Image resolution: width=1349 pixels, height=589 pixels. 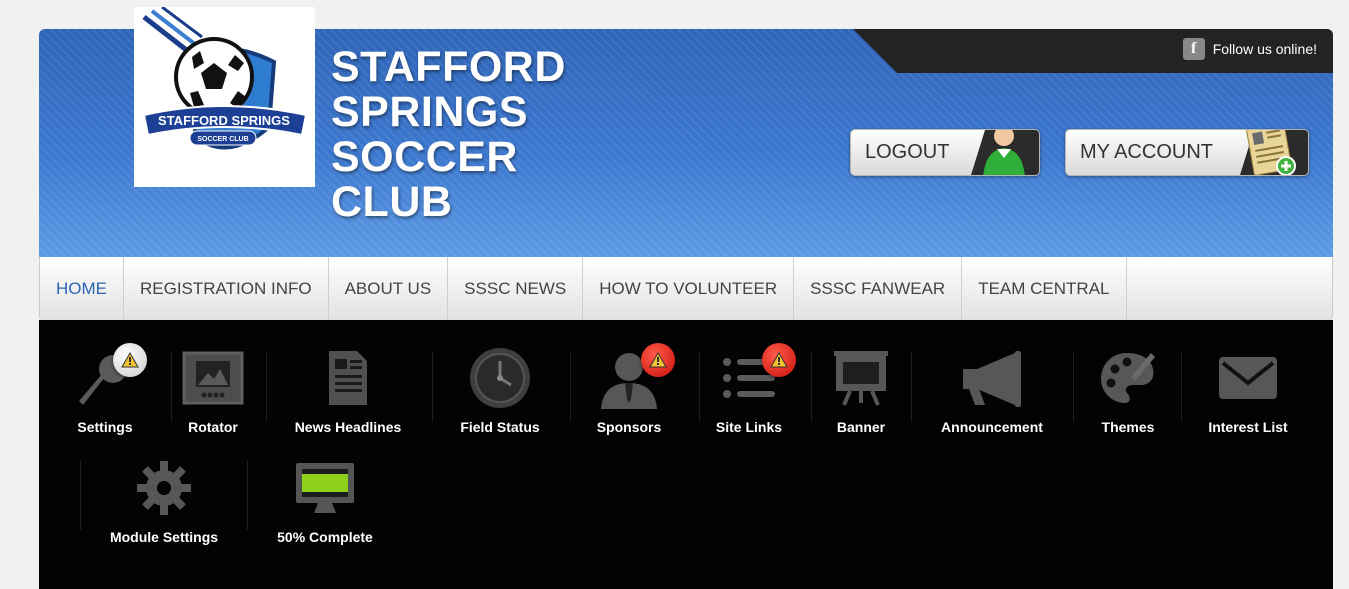 What do you see at coordinates (424, 157) in the screenshot?
I see `title-line: SOCCER` at bounding box center [424, 157].